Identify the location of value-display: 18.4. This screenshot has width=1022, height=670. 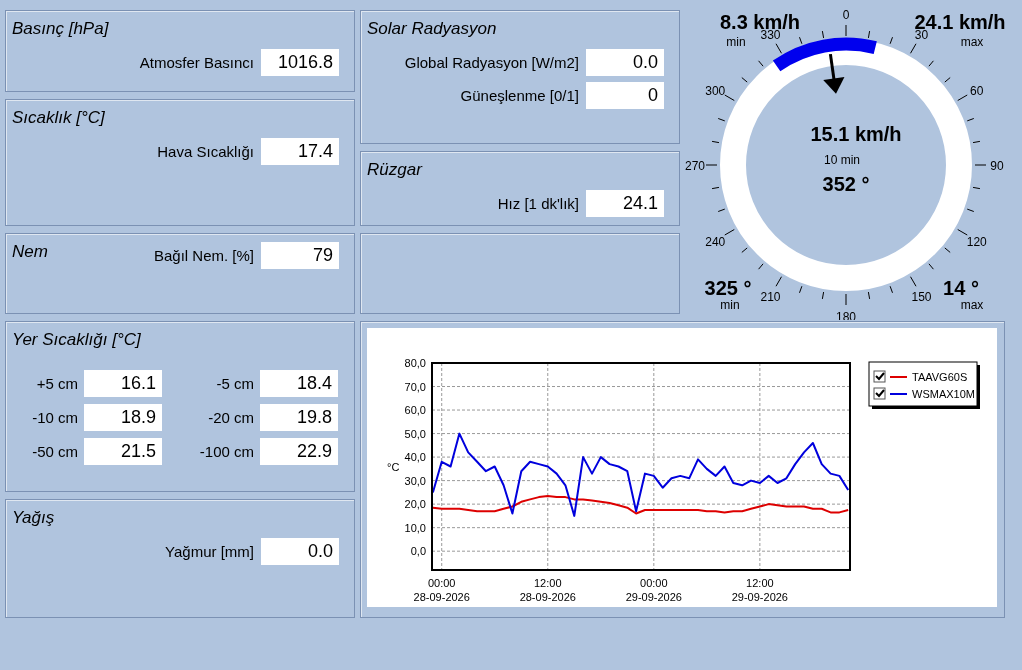
(299, 383).